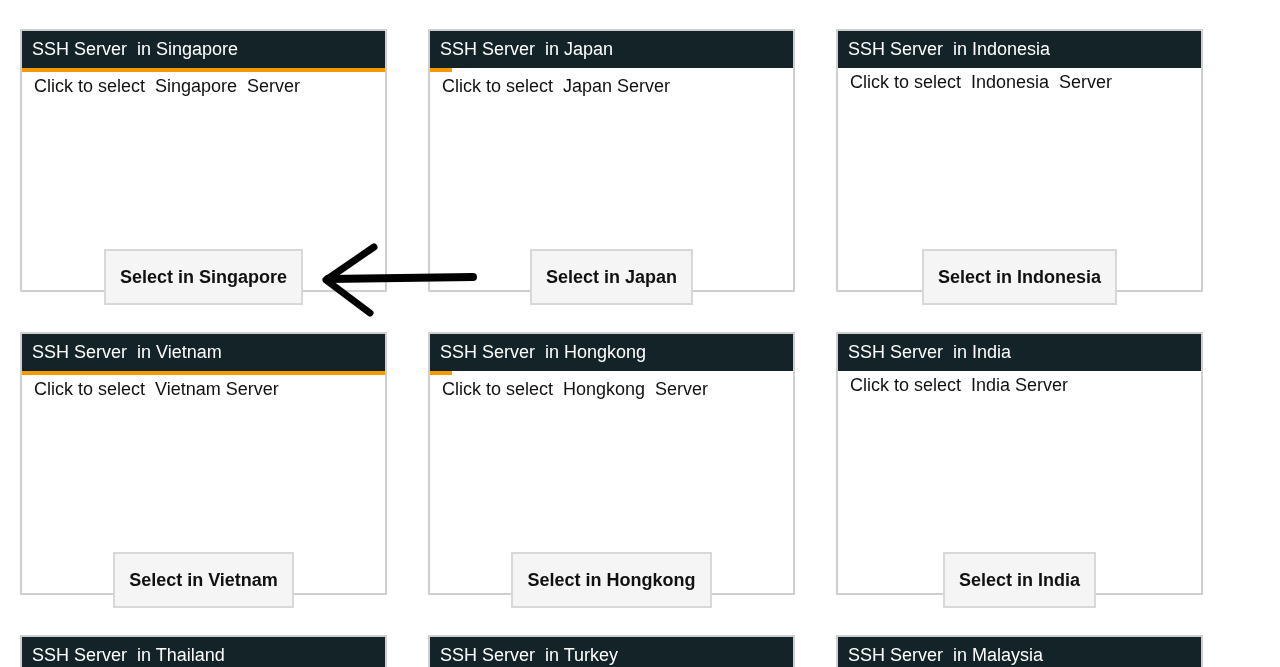  What do you see at coordinates (611, 49) in the screenshot?
I see `card-title: SSH Server in Japan` at bounding box center [611, 49].